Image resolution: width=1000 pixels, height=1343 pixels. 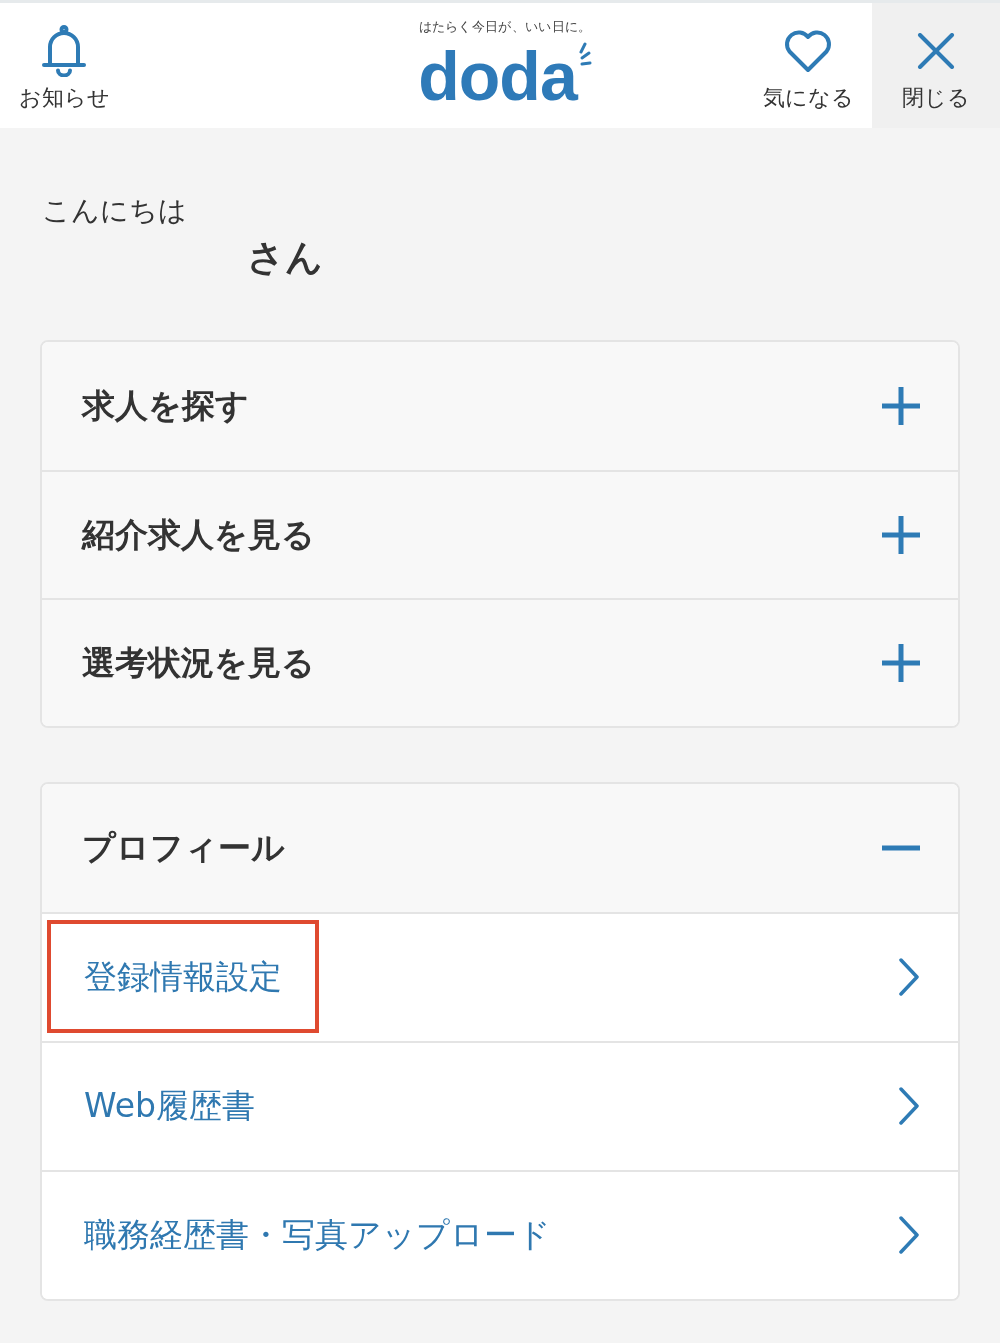 What do you see at coordinates (497, 75) in the screenshot?
I see `logo-wordmark: doda` at bounding box center [497, 75].